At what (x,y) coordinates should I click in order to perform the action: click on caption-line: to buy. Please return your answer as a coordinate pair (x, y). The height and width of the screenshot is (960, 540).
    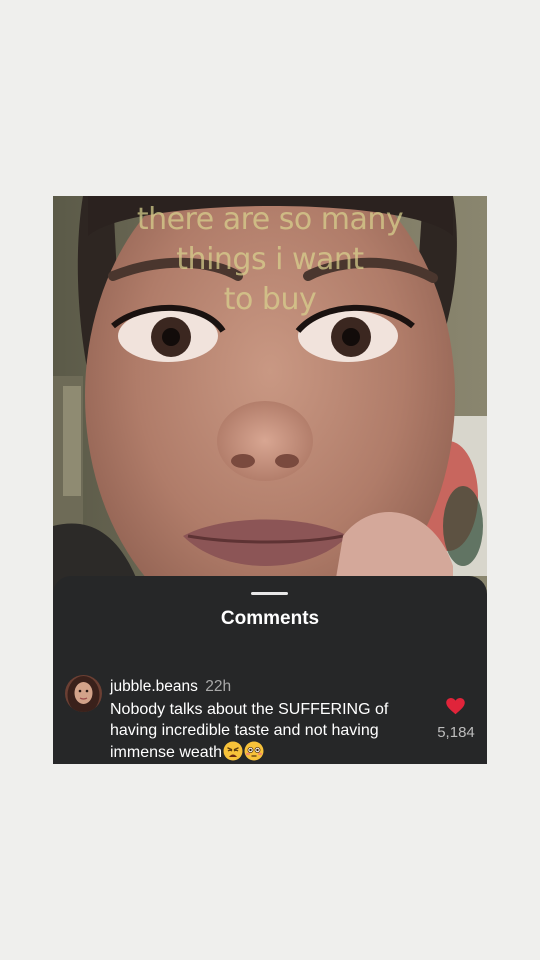
    Looking at the image, I should click on (270, 299).